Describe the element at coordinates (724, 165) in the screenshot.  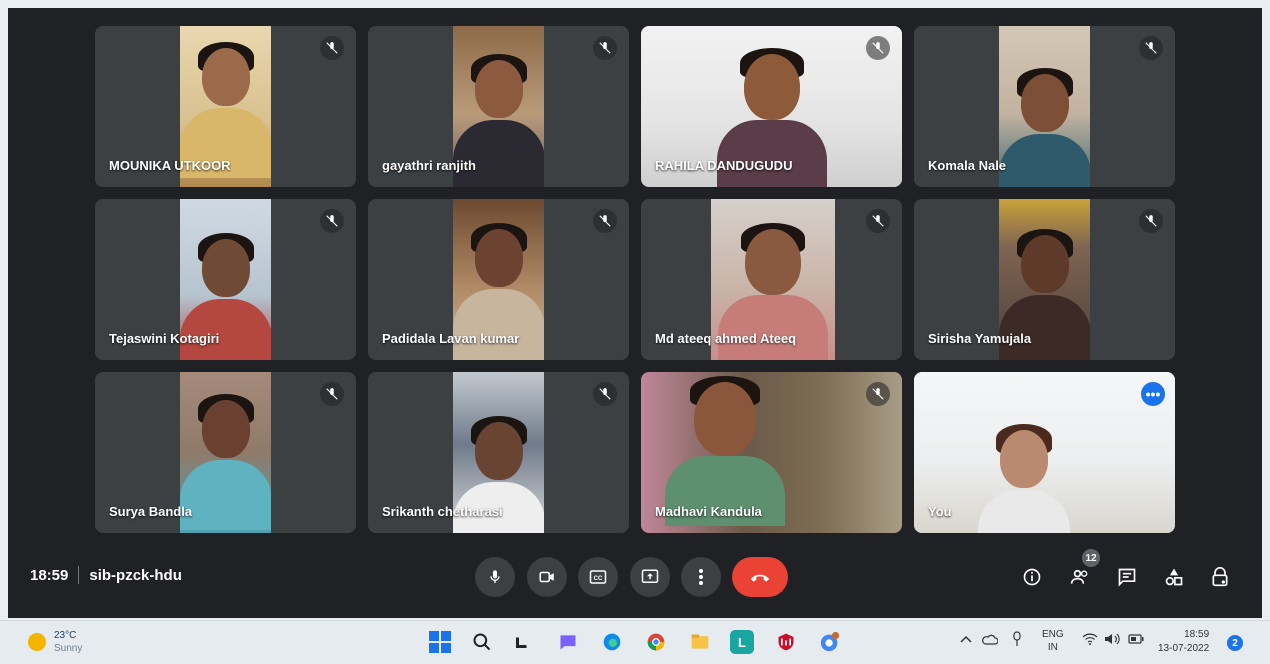
I see `participant-name: RAHILA DANDUGUDU` at that location.